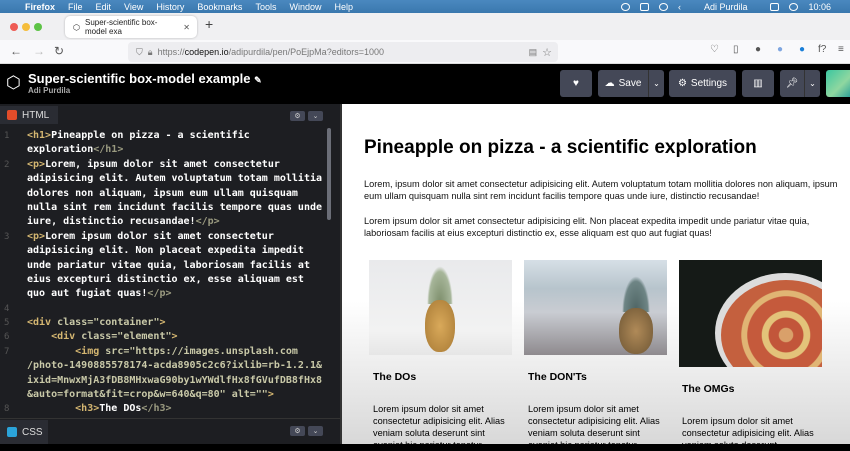 This screenshot has width=850, height=451. Describe the element at coordinates (736, 49) in the screenshot. I see `sidebar-icon: ▯` at that location.